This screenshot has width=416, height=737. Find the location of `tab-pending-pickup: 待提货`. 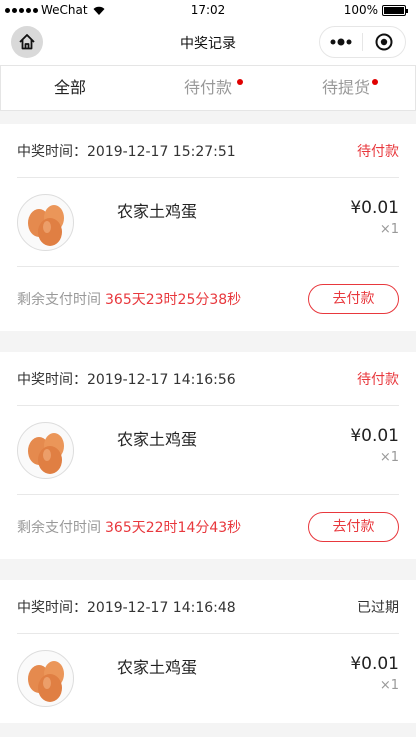

tab-pending-pickup: 待提货 is located at coordinates (346, 88).